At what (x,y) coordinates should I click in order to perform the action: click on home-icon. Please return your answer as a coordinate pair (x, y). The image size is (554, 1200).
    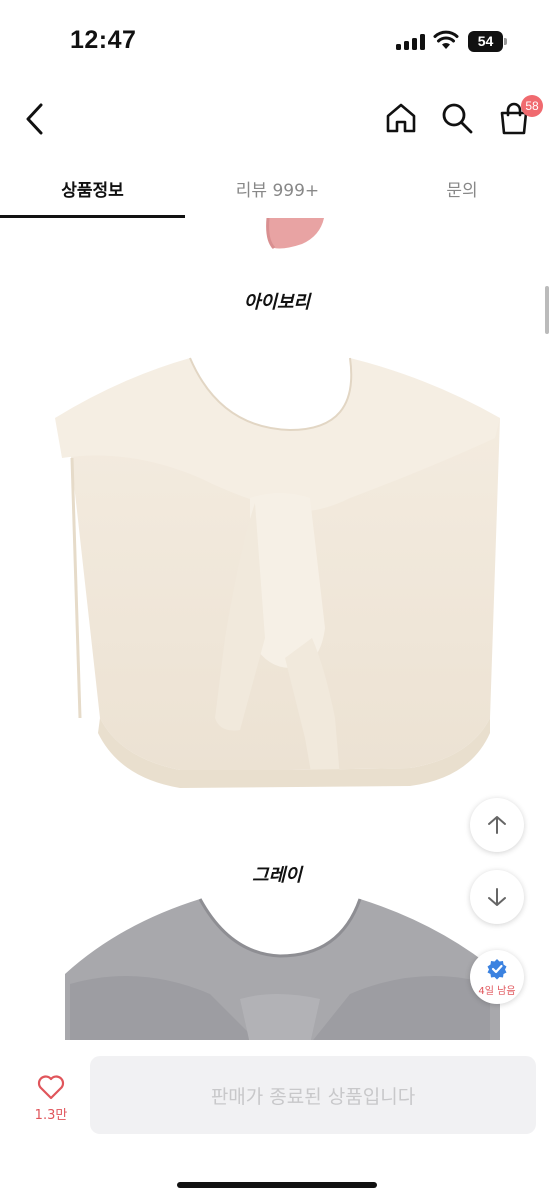
    Looking at the image, I should click on (401, 118).